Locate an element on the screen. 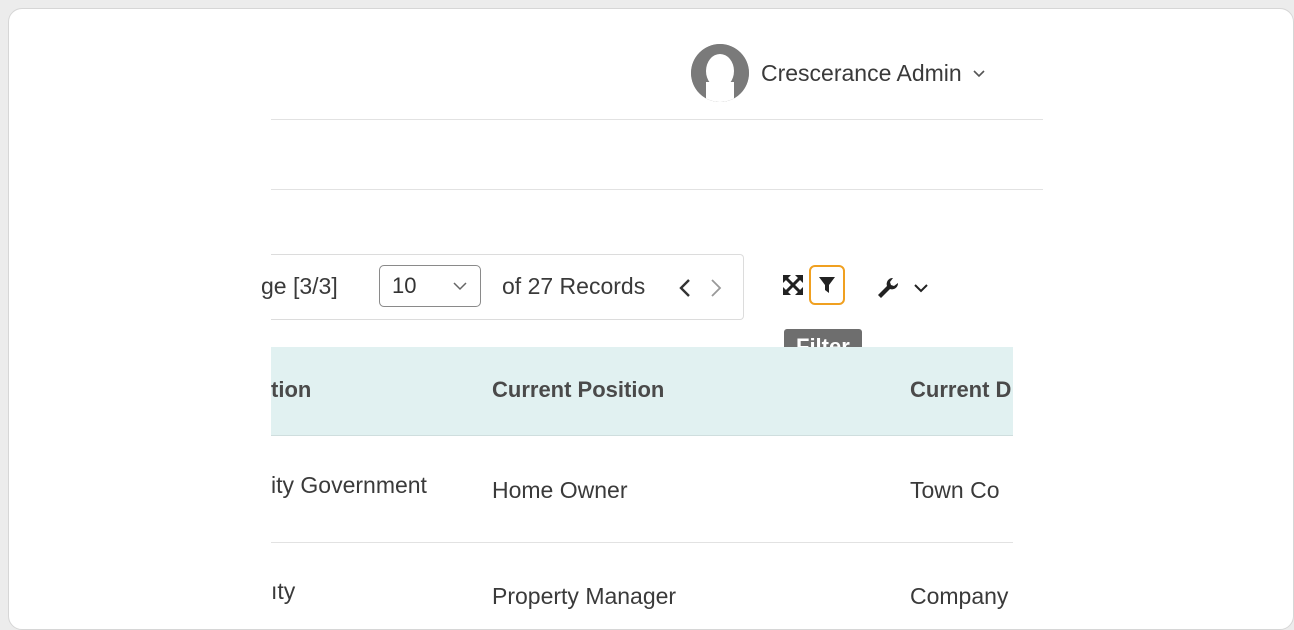  table-row: ıty Property Manager Company is located at coordinates (642, 585).